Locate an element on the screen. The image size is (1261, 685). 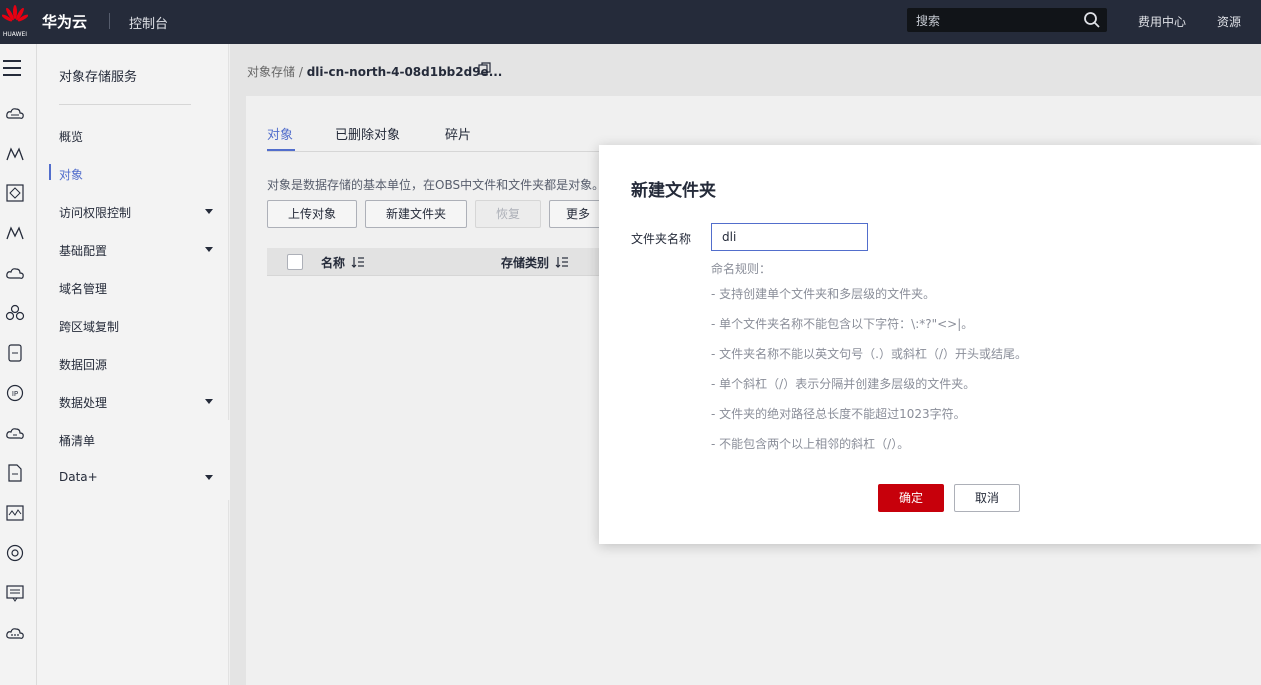
svg-text: IP is located at coordinates (15, 394).